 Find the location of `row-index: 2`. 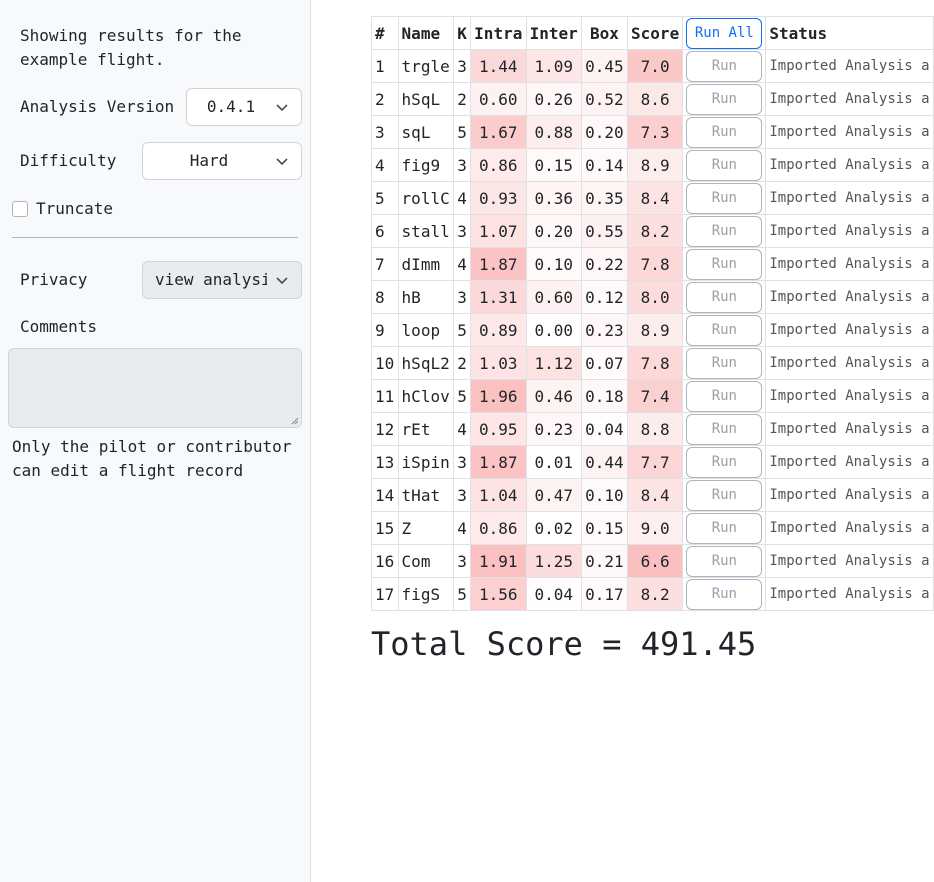

row-index: 2 is located at coordinates (385, 99).